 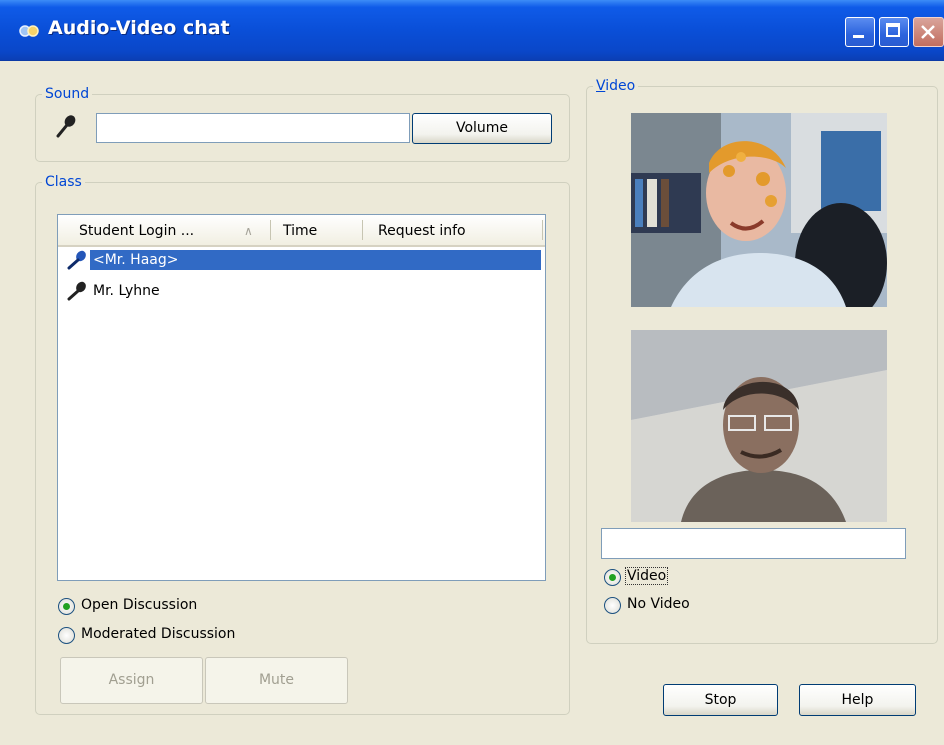 I want to click on column-request-info: Request info, so click(x=454, y=230).